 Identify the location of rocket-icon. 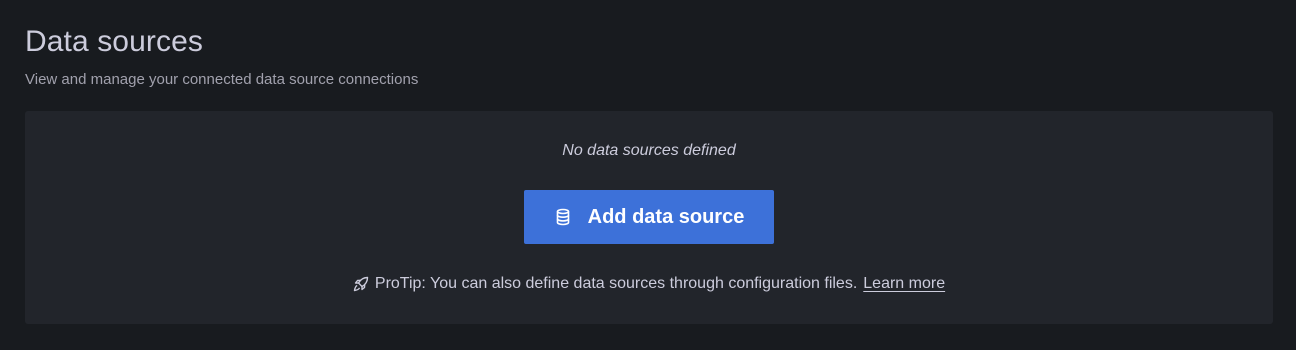
(361, 284).